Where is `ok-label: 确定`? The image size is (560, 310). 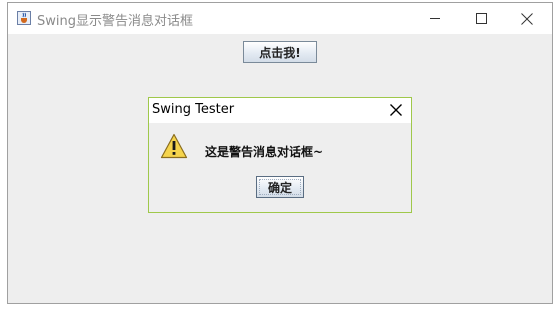 ok-label: 确定 is located at coordinates (279, 187).